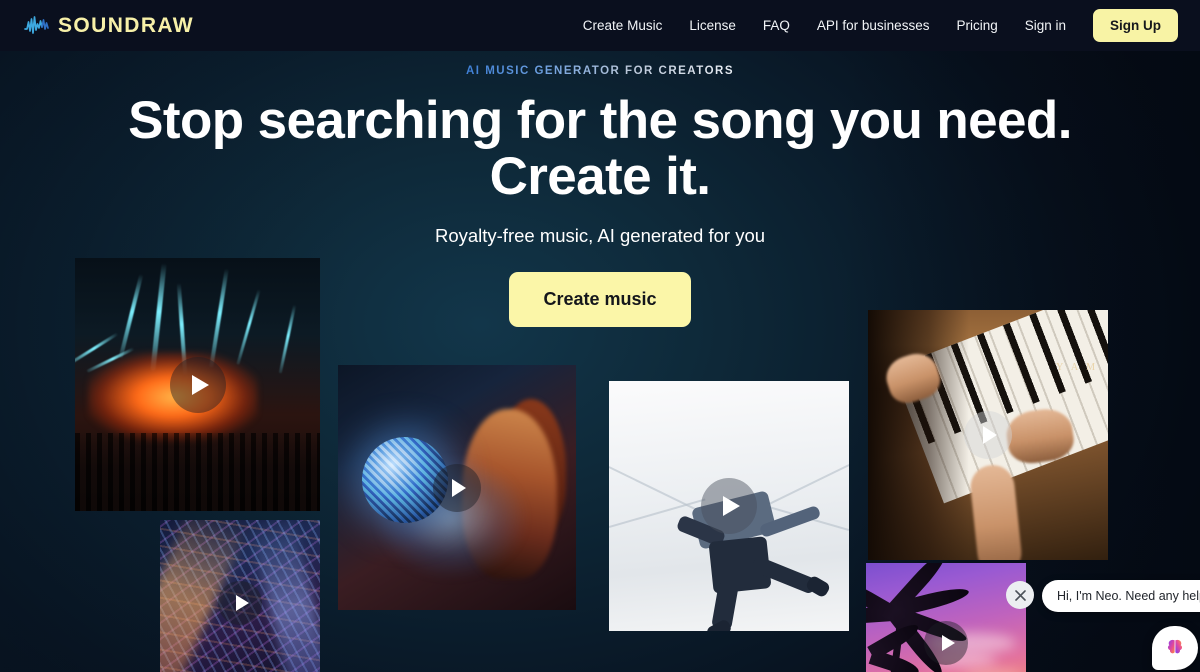  I want to click on nav-item-license: License, so click(712, 25).